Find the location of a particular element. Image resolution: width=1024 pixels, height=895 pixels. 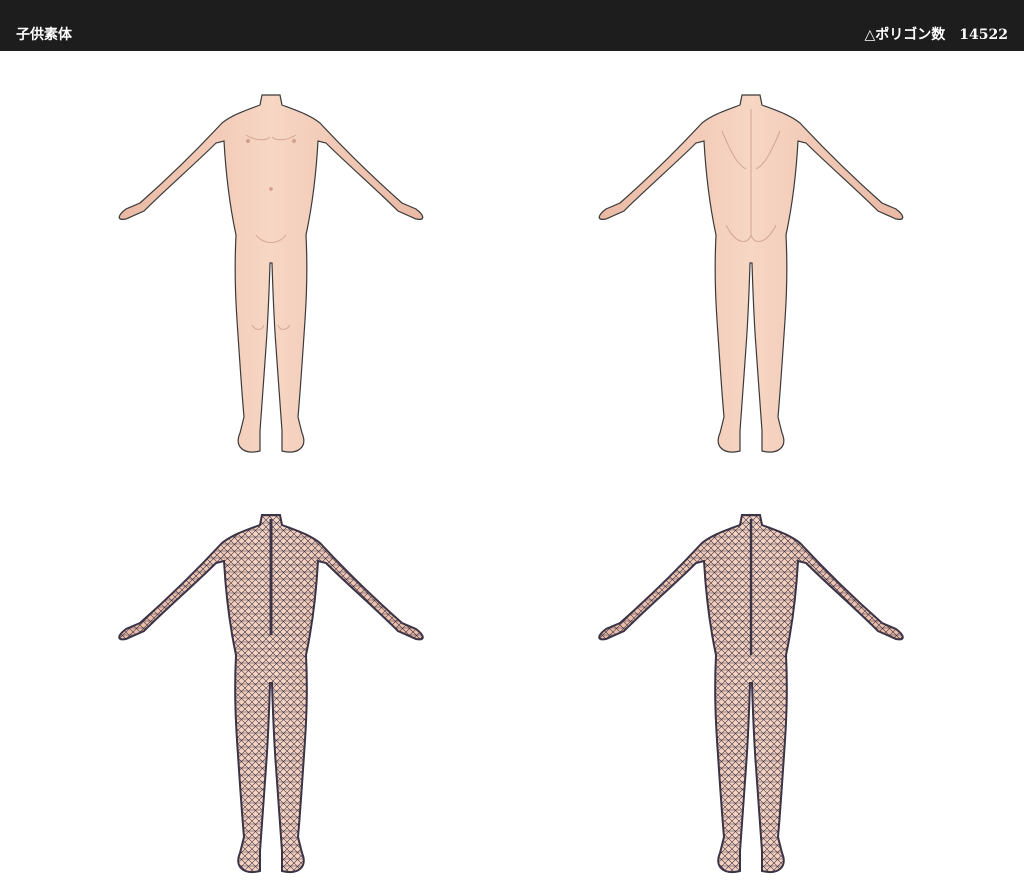

back-shaded-view is located at coordinates (751, 275).